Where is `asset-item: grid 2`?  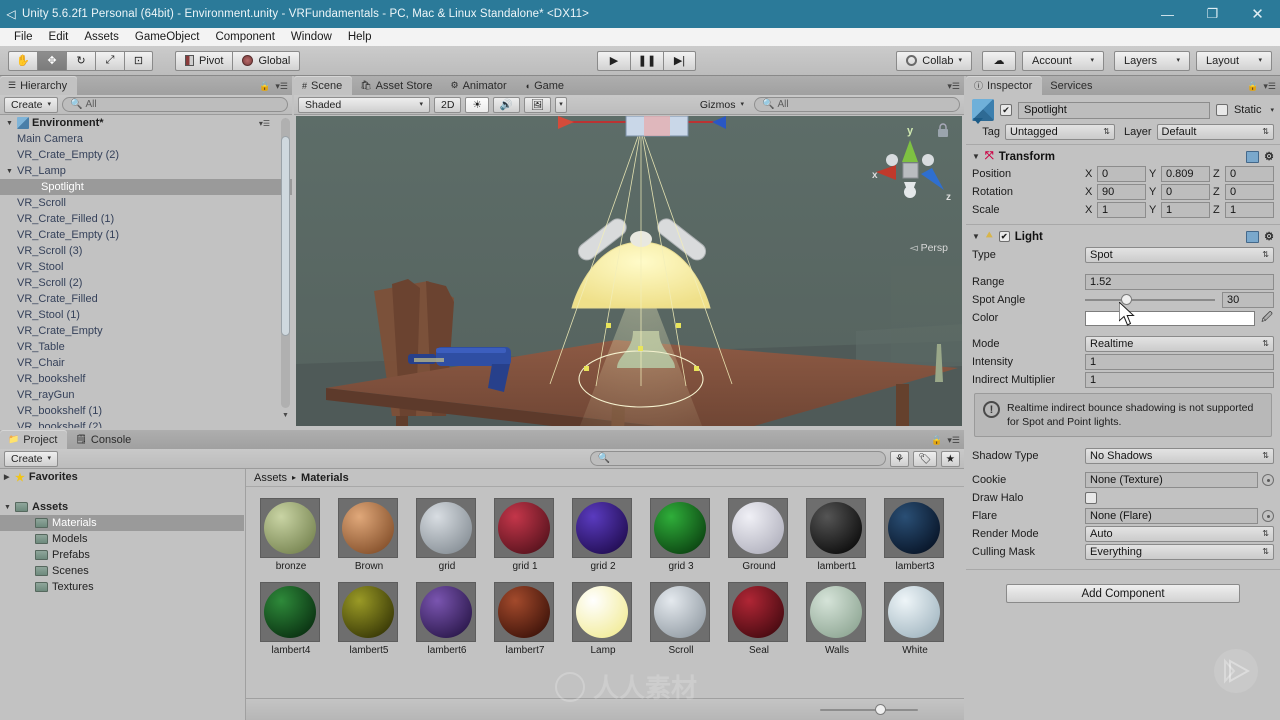 asset-item: grid 2 is located at coordinates (603, 535).